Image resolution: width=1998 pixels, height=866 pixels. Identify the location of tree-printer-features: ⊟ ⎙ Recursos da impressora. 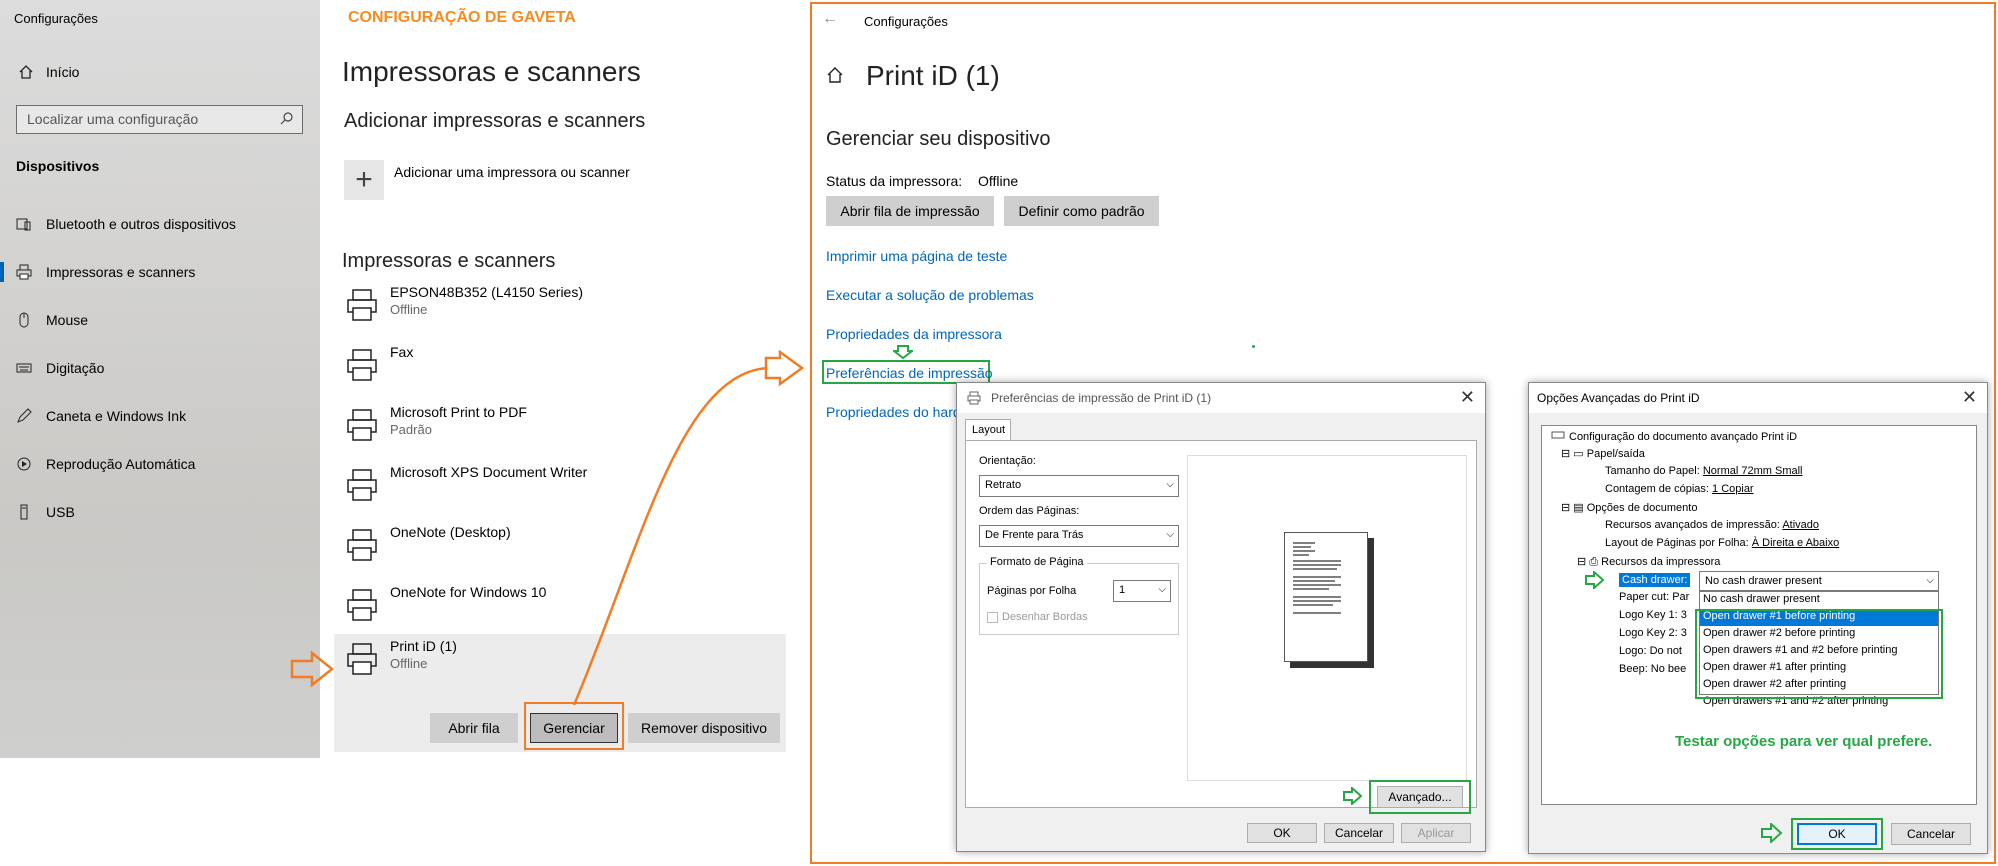
(1648, 562).